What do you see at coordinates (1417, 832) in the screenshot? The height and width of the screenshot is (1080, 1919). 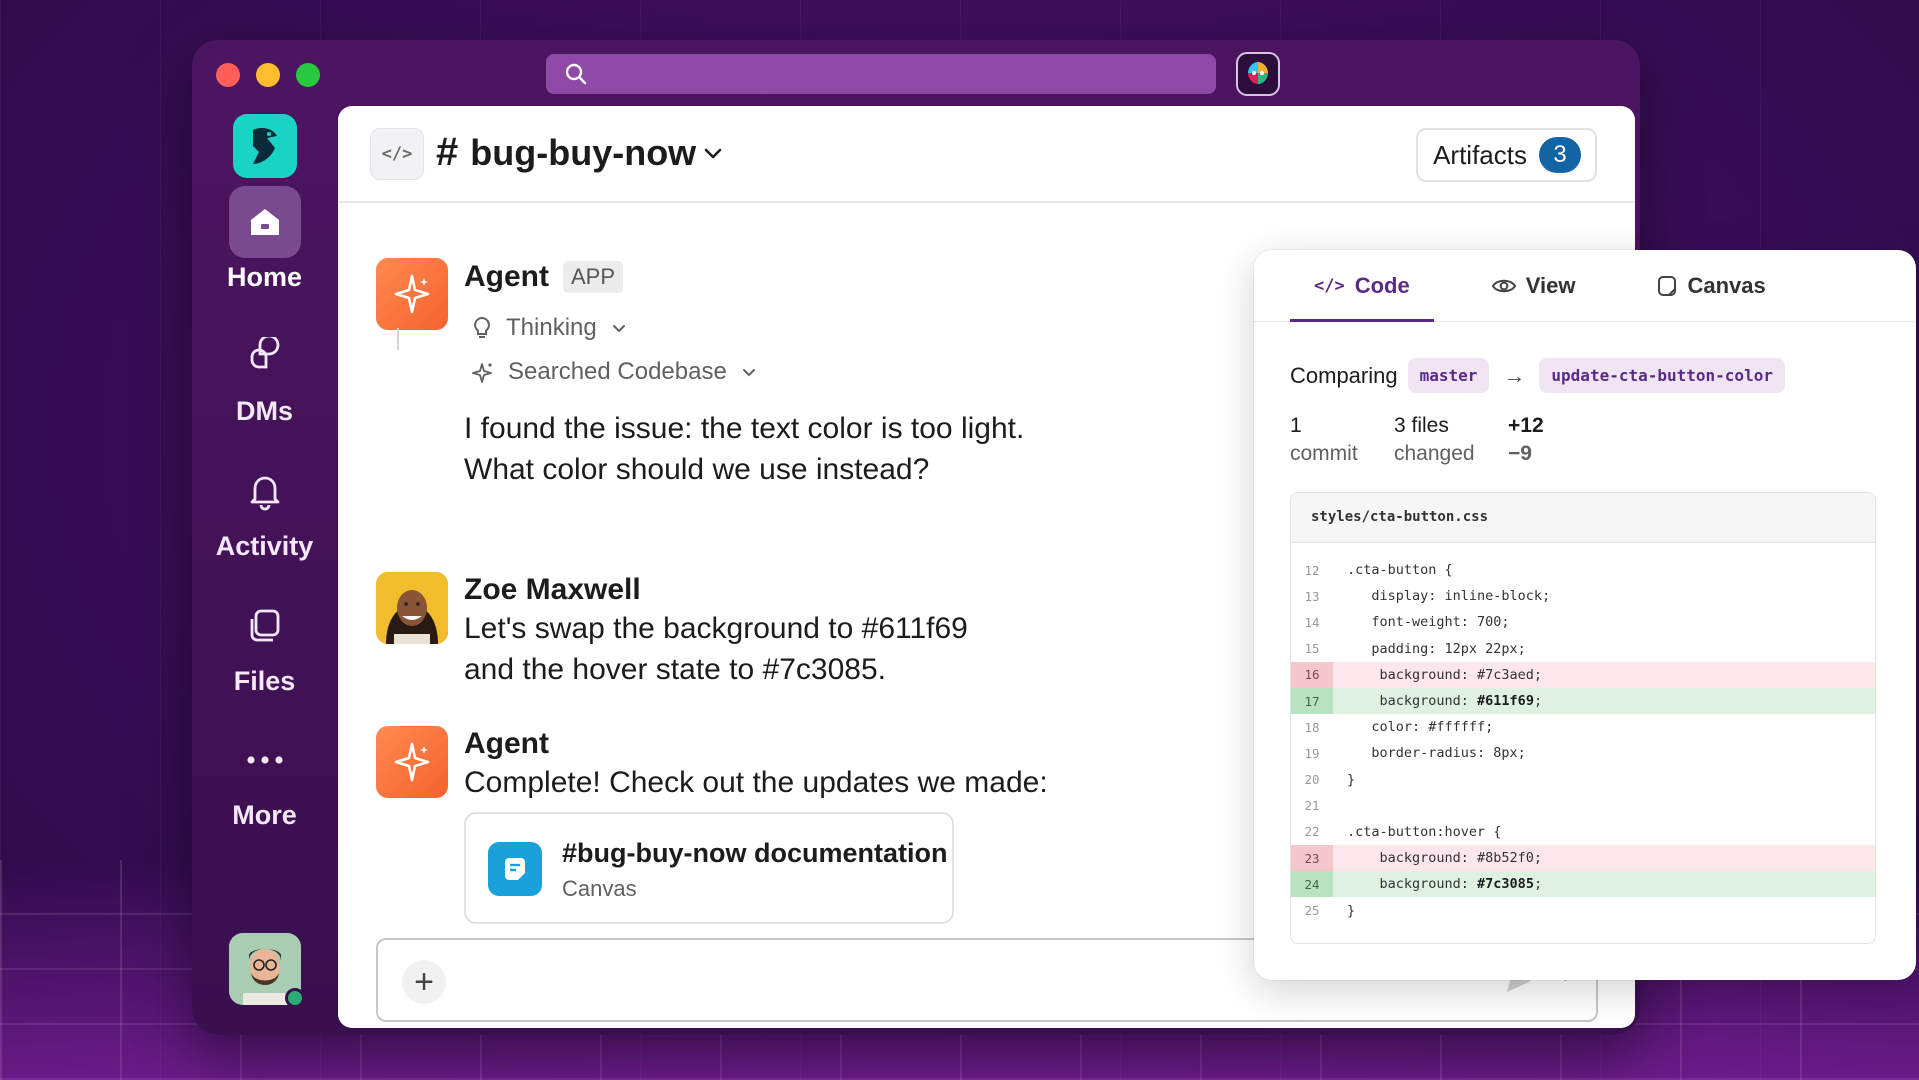 I see `line-code: .cta-button:hover {` at bounding box center [1417, 832].